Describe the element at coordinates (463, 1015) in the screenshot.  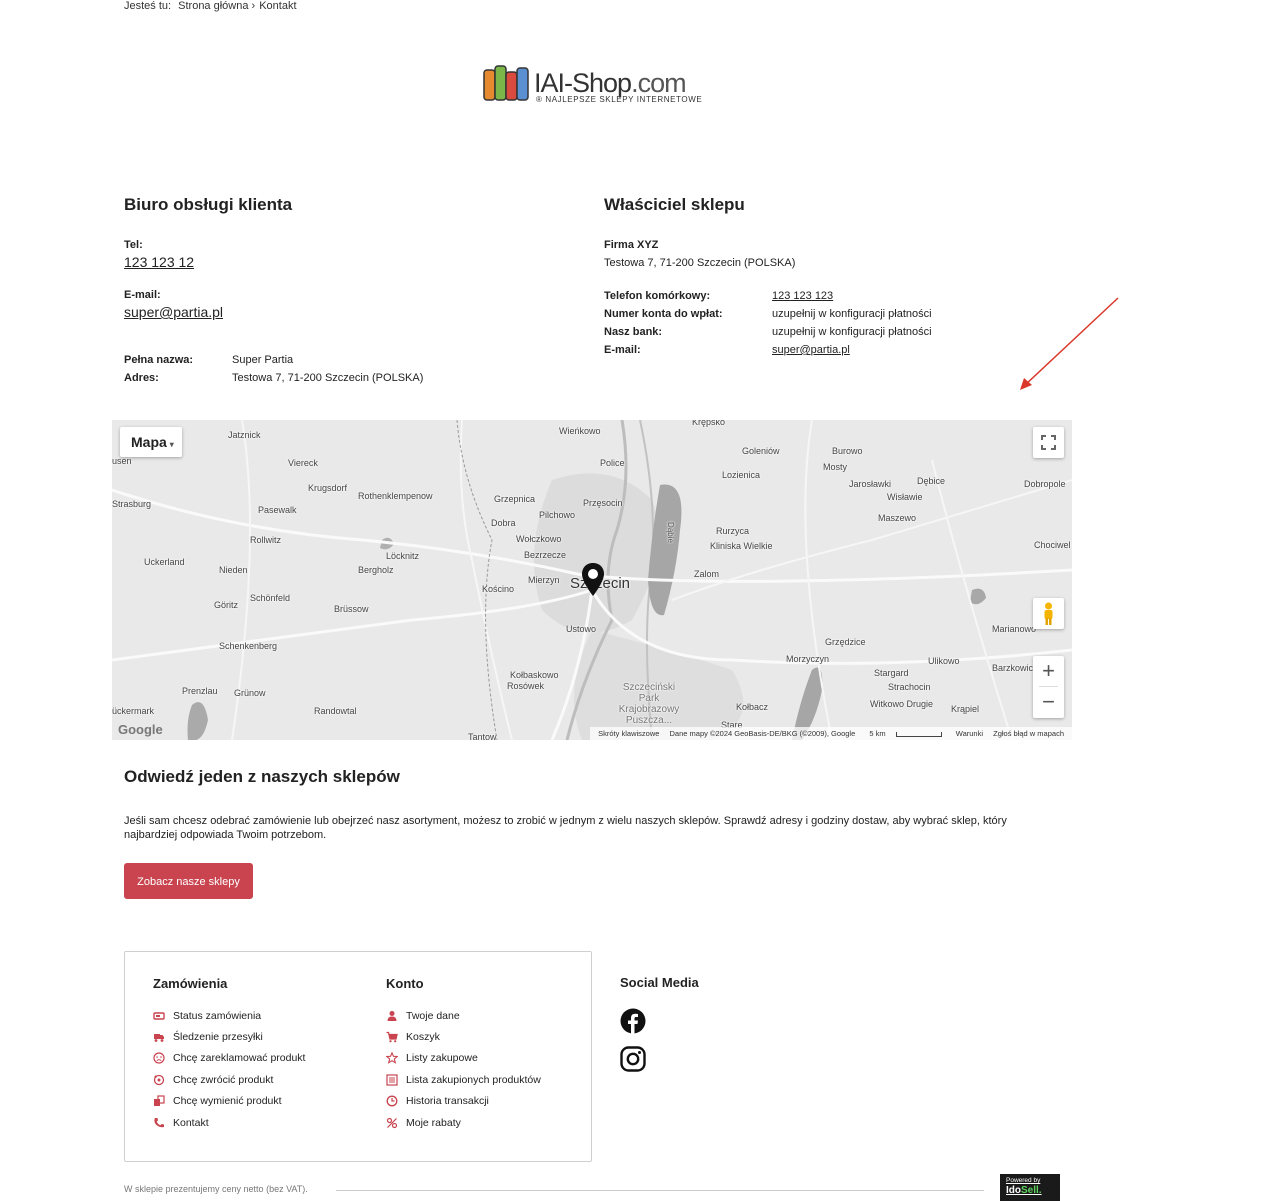
I see `account-link: Twoje dane` at that location.